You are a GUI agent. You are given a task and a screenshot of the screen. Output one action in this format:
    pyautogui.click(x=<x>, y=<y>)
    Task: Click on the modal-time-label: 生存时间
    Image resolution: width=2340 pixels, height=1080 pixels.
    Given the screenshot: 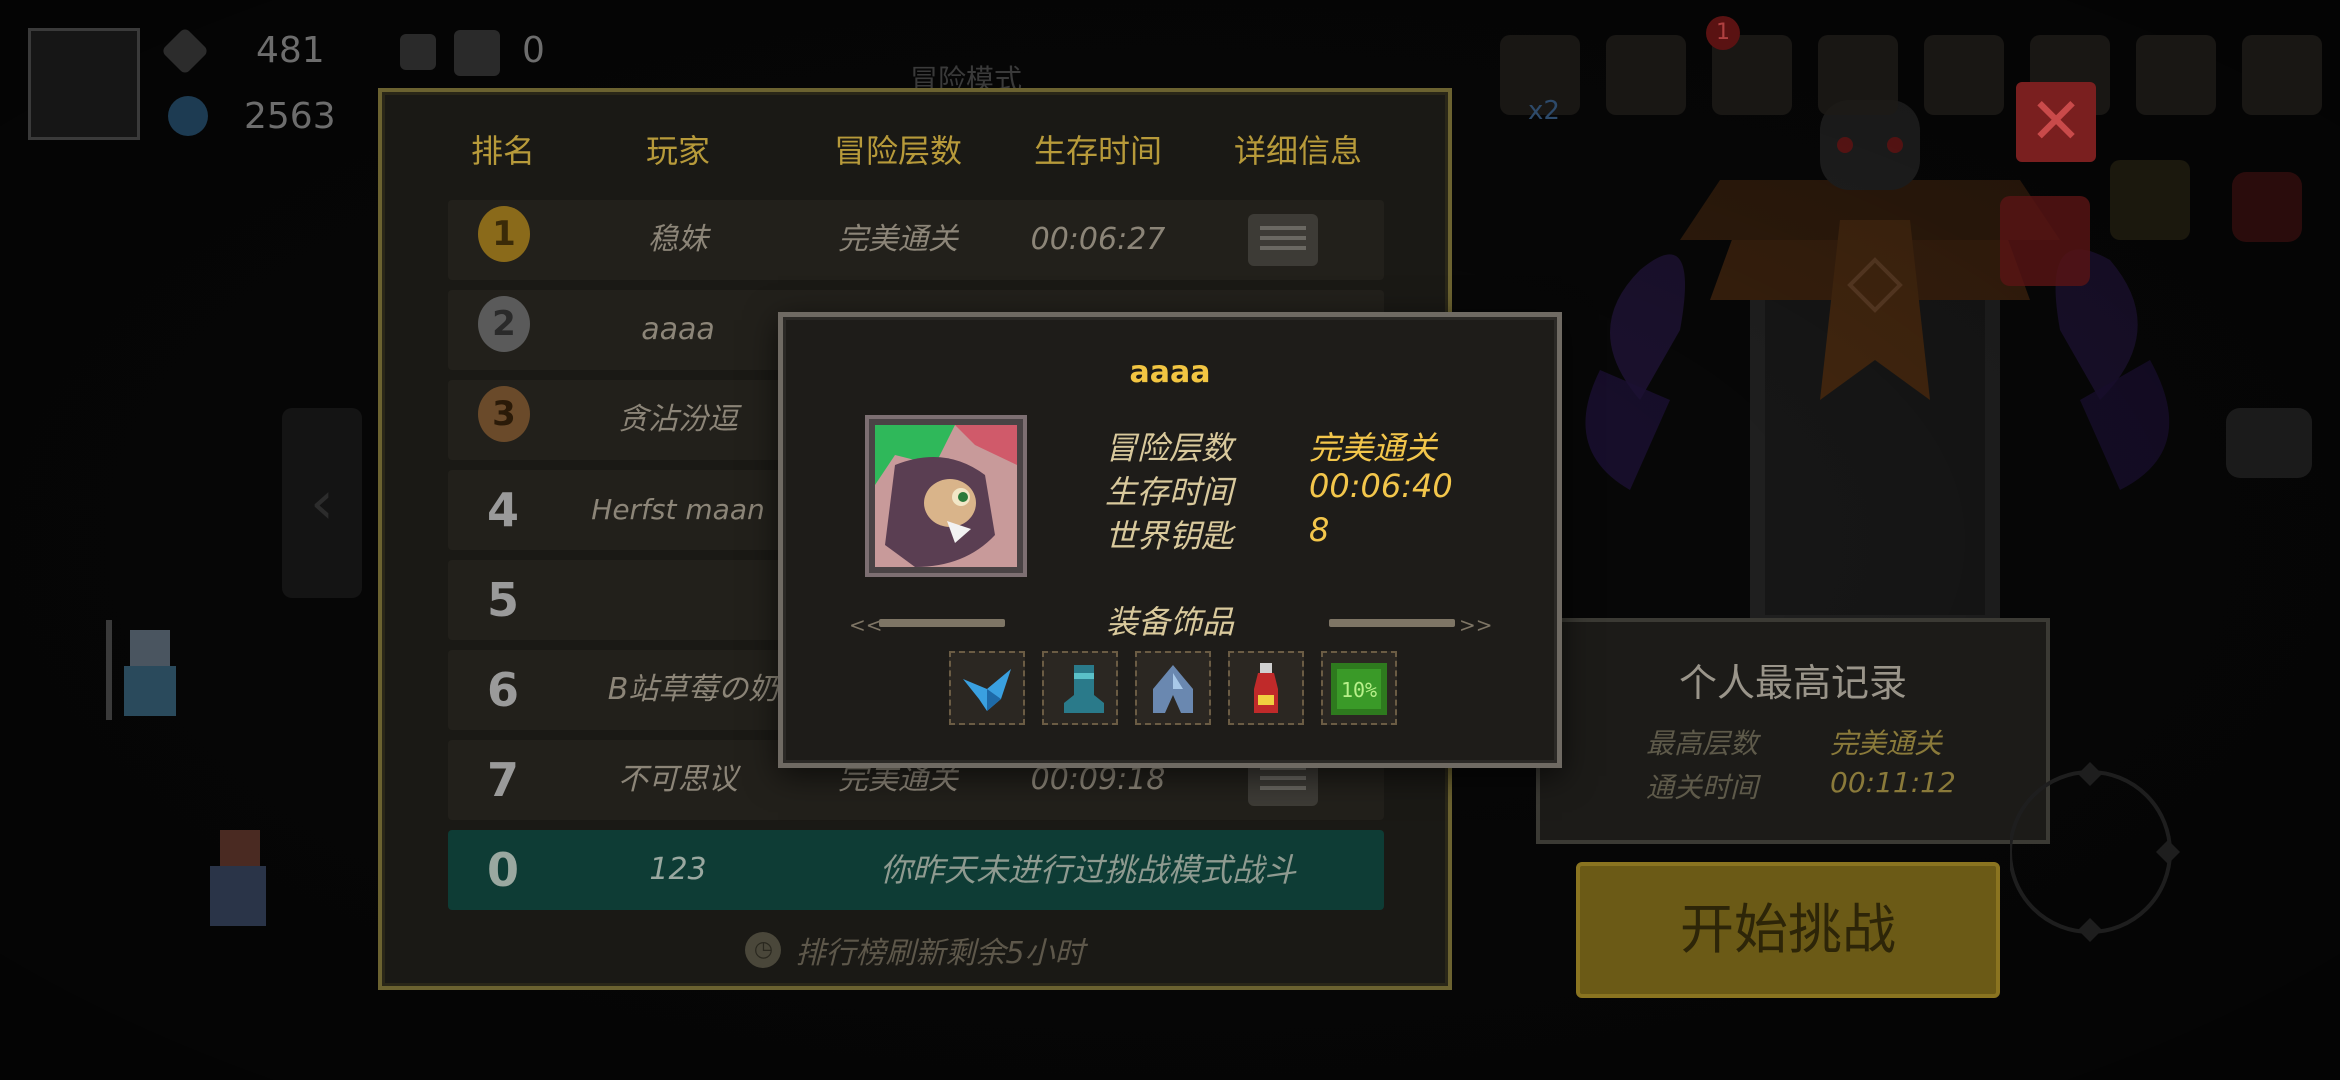 What is the action you would take?
    pyautogui.click(x=1169, y=492)
    